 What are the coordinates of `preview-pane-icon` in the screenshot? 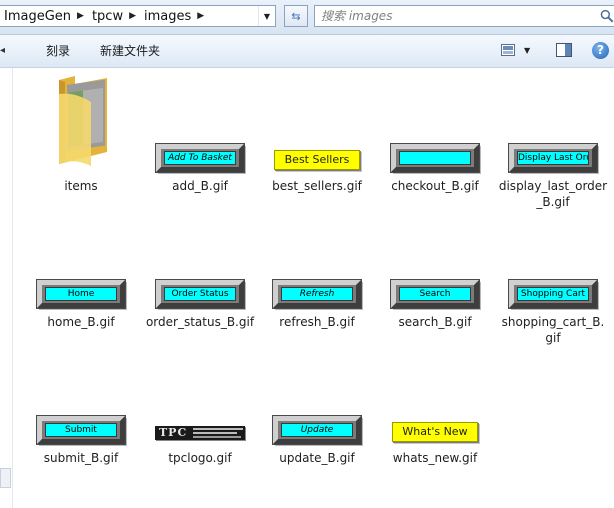 It's located at (564, 50).